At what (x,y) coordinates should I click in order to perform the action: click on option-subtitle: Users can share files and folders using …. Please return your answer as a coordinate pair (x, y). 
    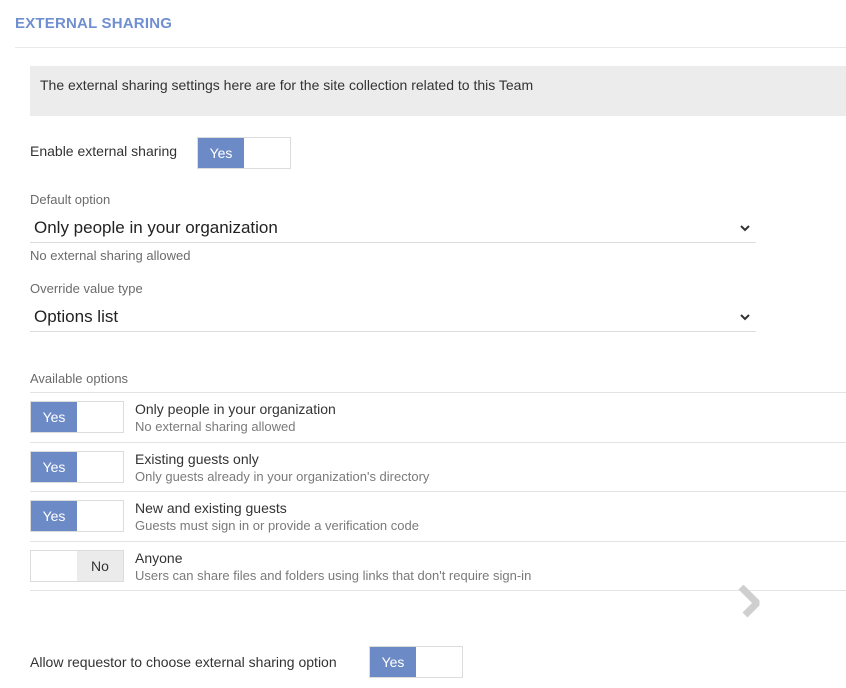
    Looking at the image, I should click on (333, 575).